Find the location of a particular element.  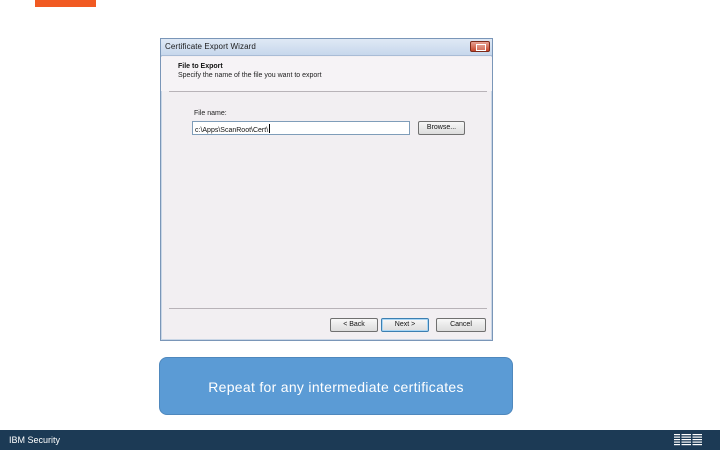

text-caret is located at coordinates (270, 128).